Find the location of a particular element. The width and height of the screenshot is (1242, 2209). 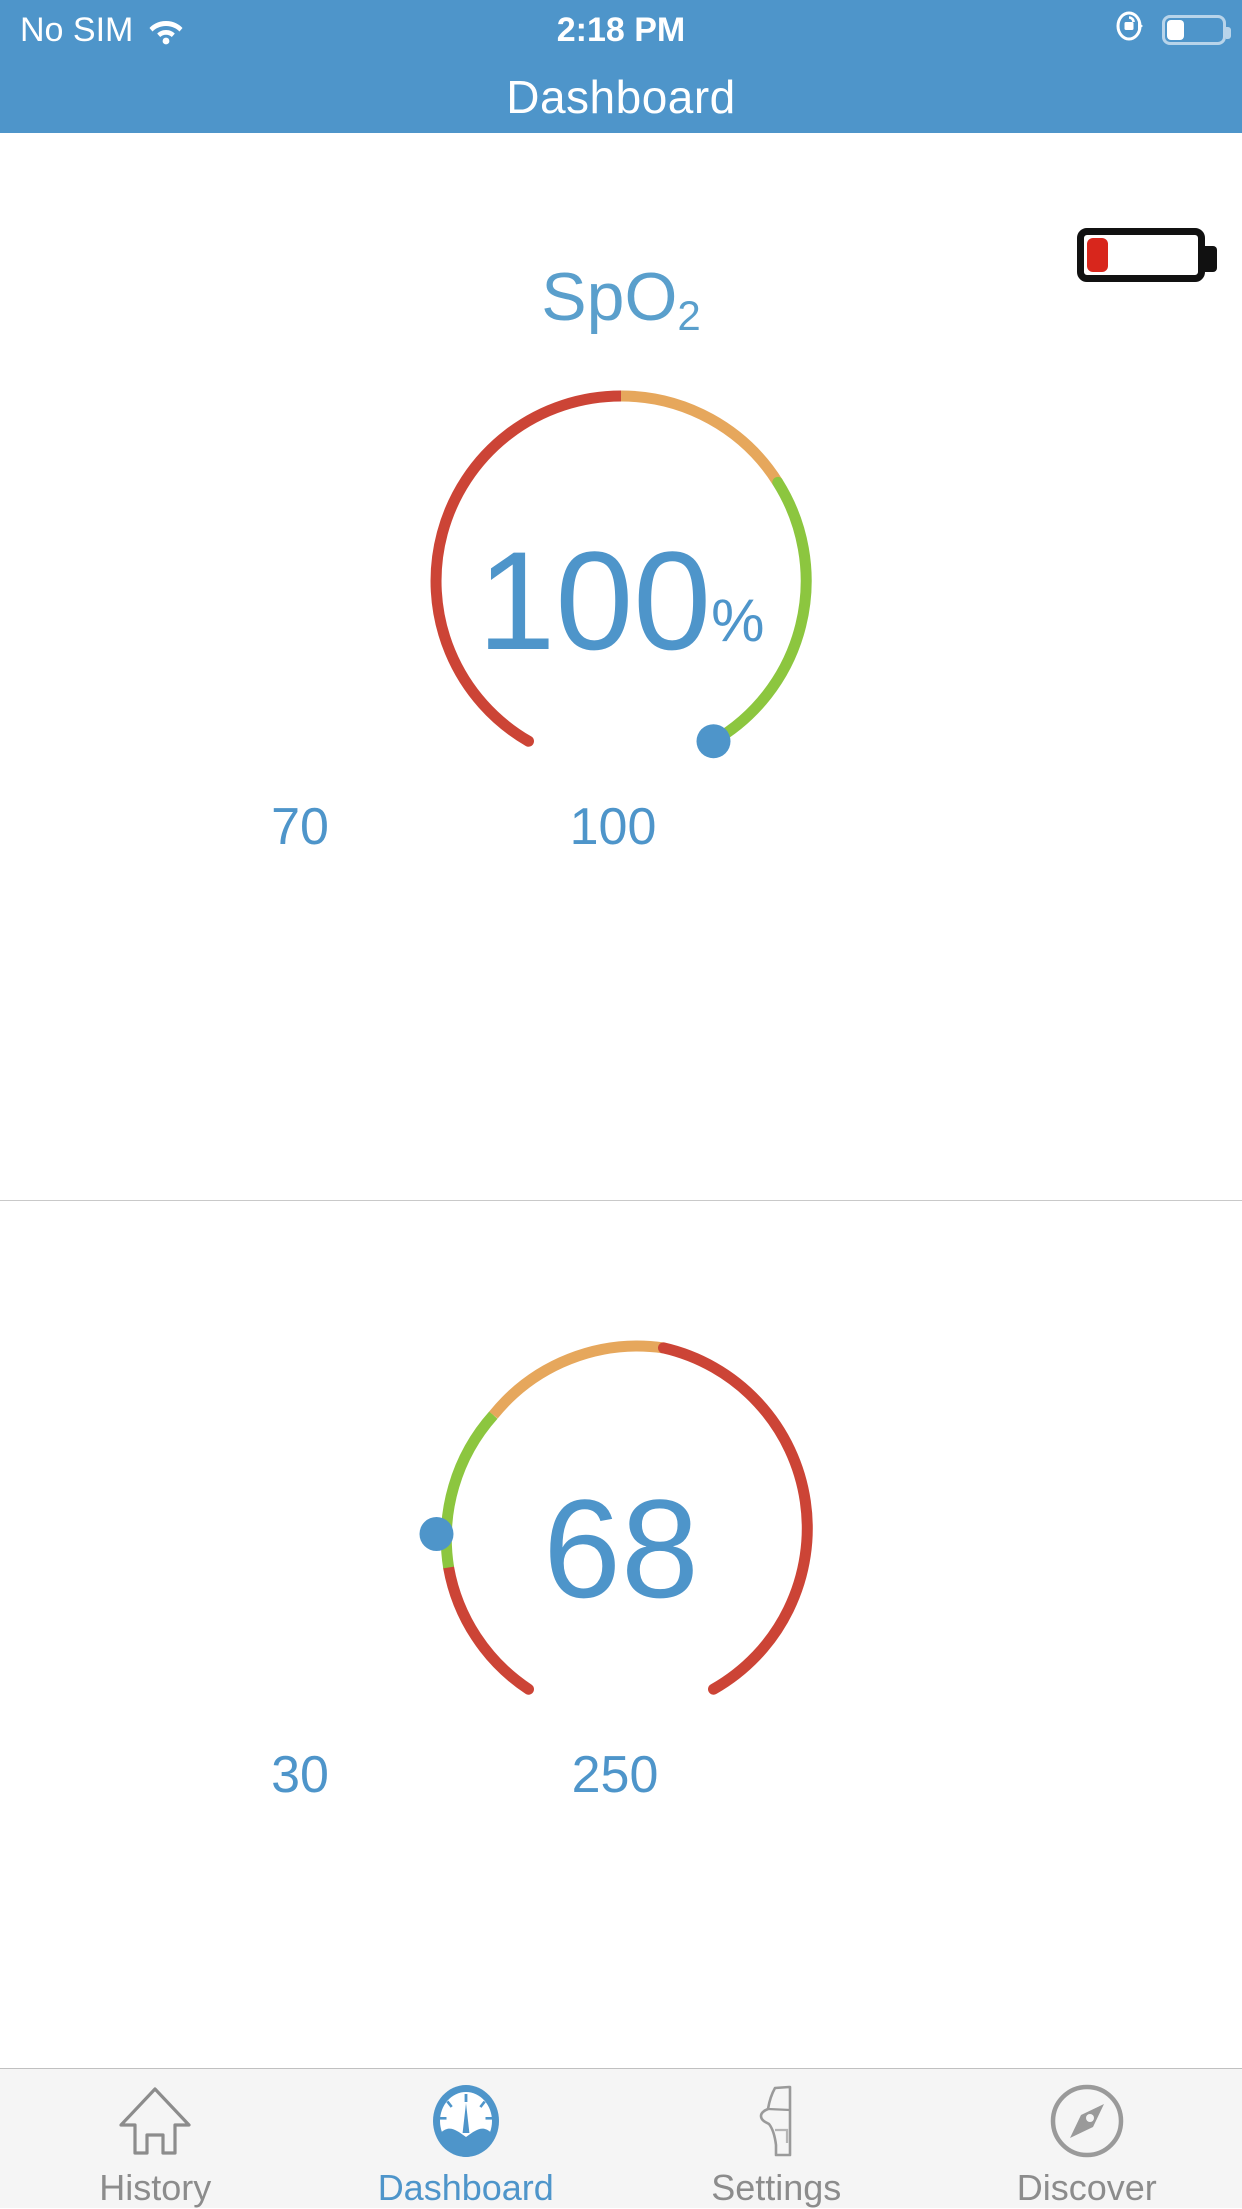

tab-settings: Settings is located at coordinates (776, 2138).